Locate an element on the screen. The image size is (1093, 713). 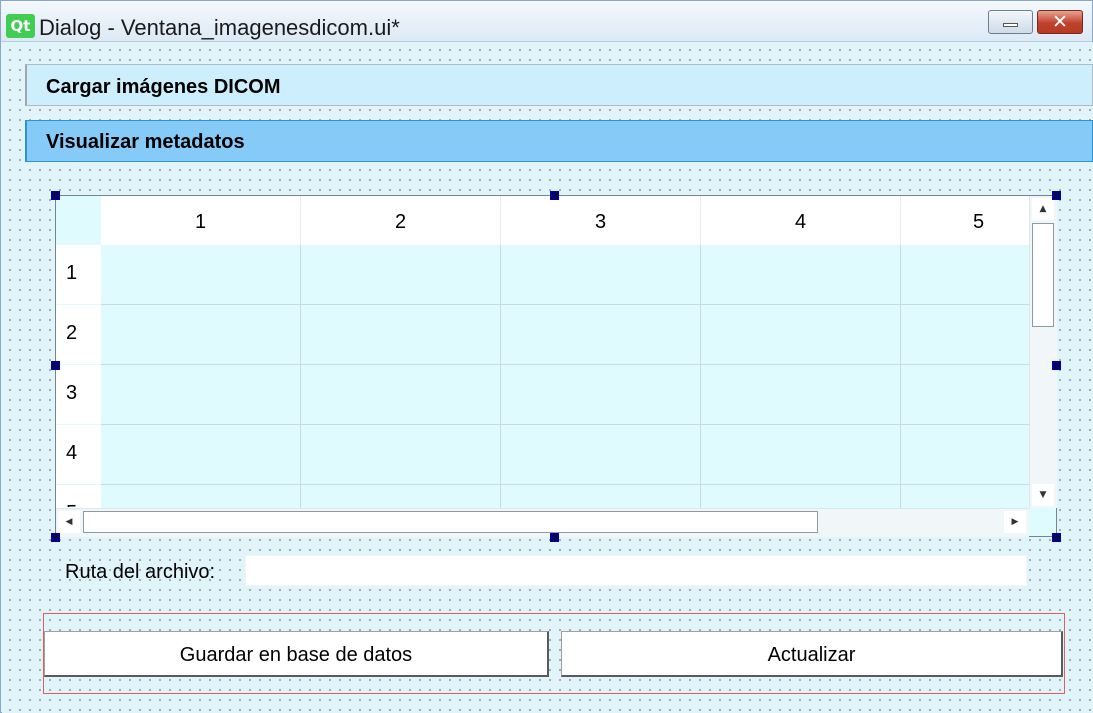
toolbox-page-visualizar: Visualizar metadatos is located at coordinates (559, 141).